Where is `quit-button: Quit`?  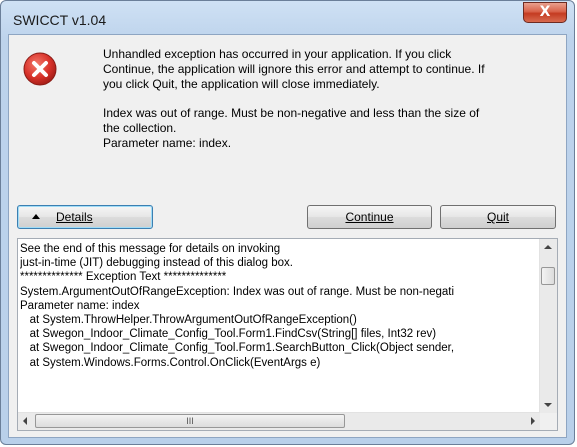 quit-button: Quit is located at coordinates (498, 217).